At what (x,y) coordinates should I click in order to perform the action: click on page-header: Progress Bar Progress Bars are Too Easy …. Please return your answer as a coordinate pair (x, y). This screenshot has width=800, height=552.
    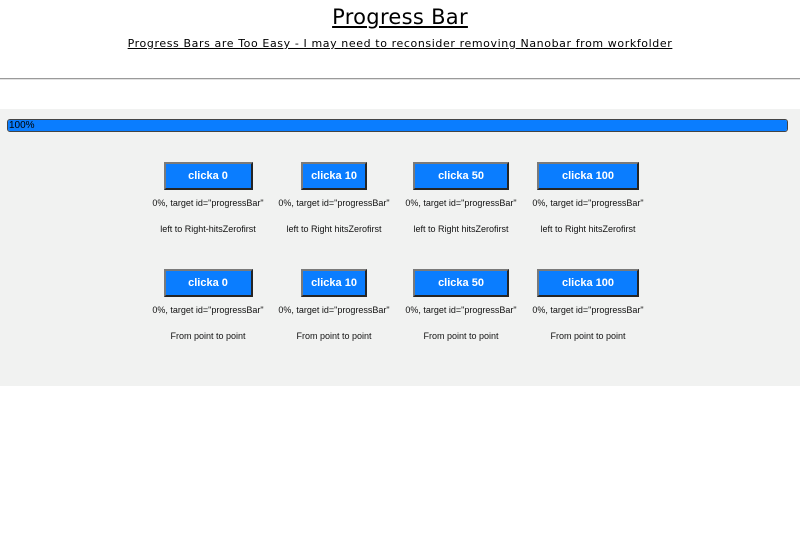
    Looking at the image, I should click on (400, 25).